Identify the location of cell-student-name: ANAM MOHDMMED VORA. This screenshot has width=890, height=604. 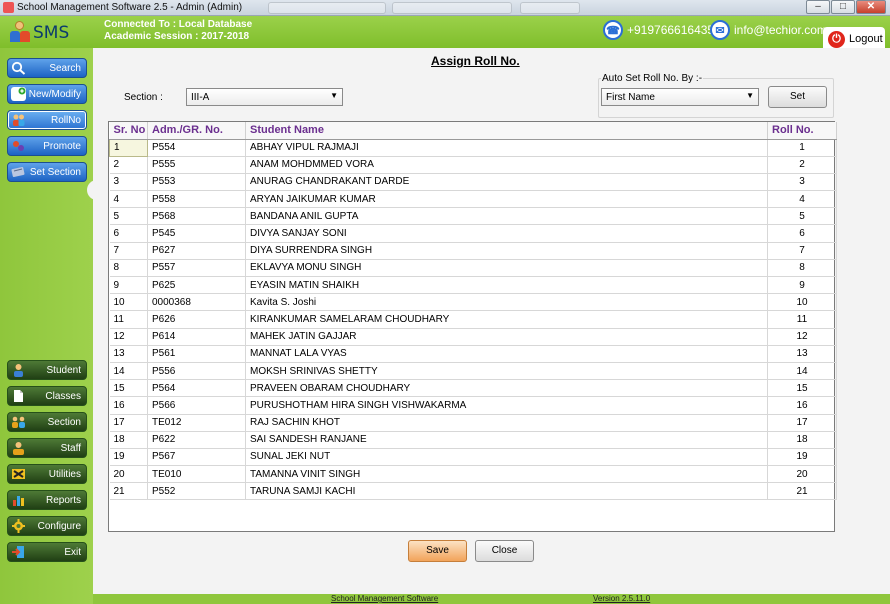
(506, 165).